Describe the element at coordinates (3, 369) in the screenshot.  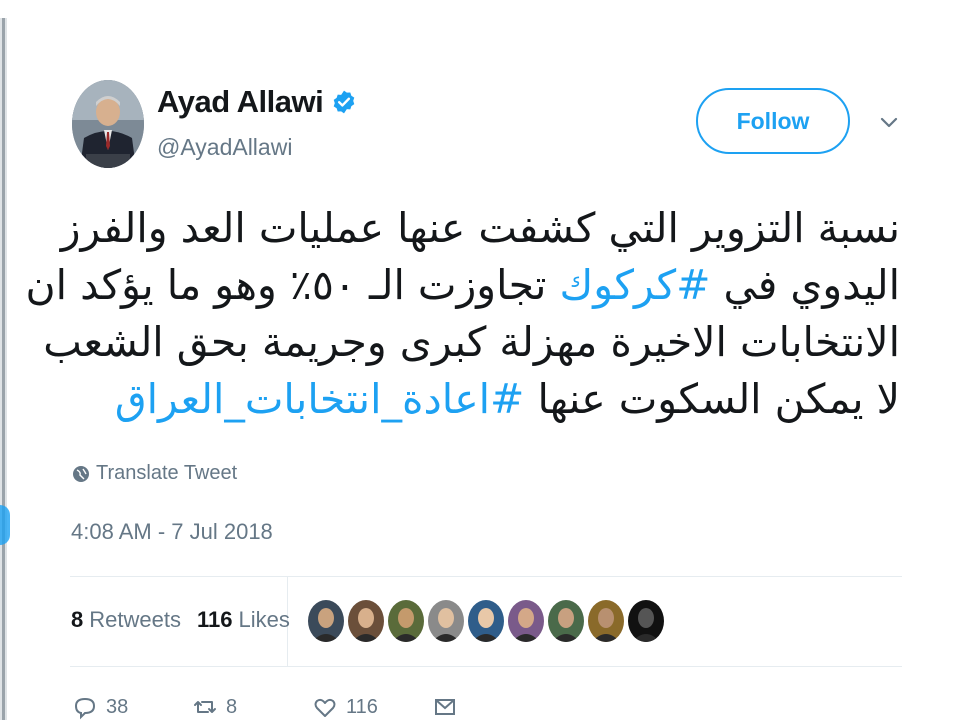
I see `left-border-line` at that location.